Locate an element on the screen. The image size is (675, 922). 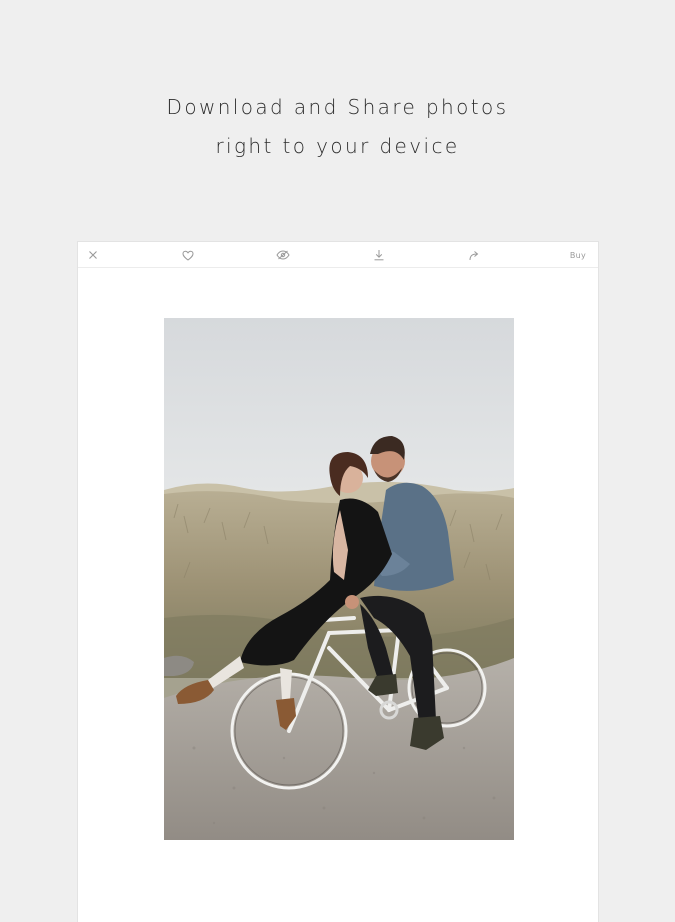
heart-icon is located at coordinates (188, 255).